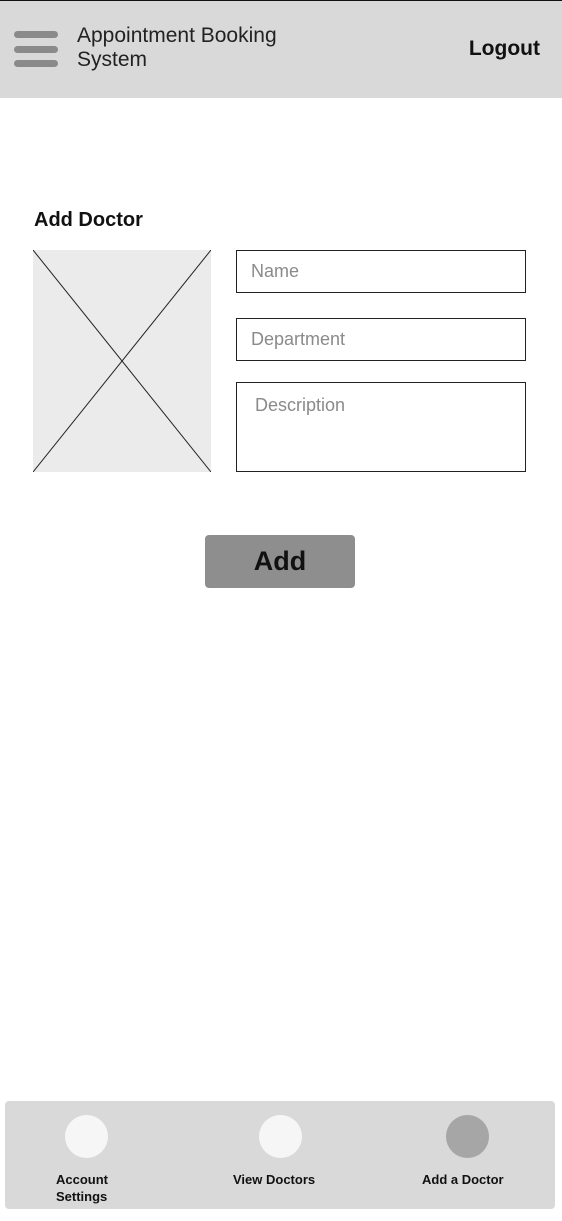  I want to click on nav-item-view-doctors: View Doctors, so click(280, 1155).